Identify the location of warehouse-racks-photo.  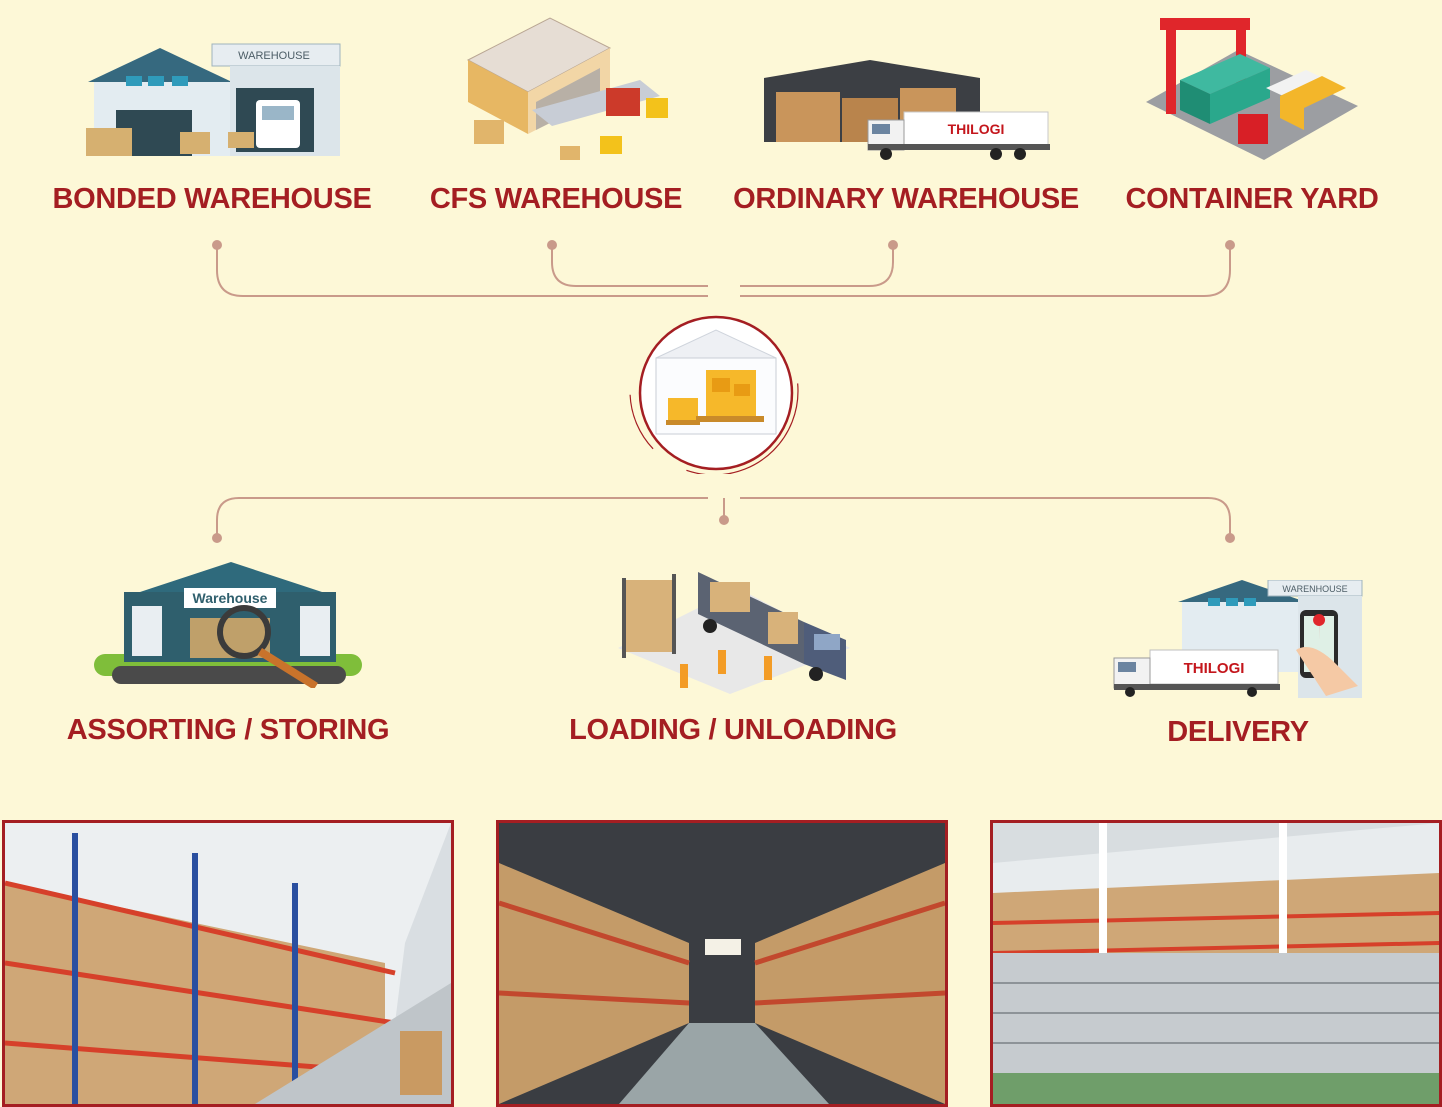
(228, 963).